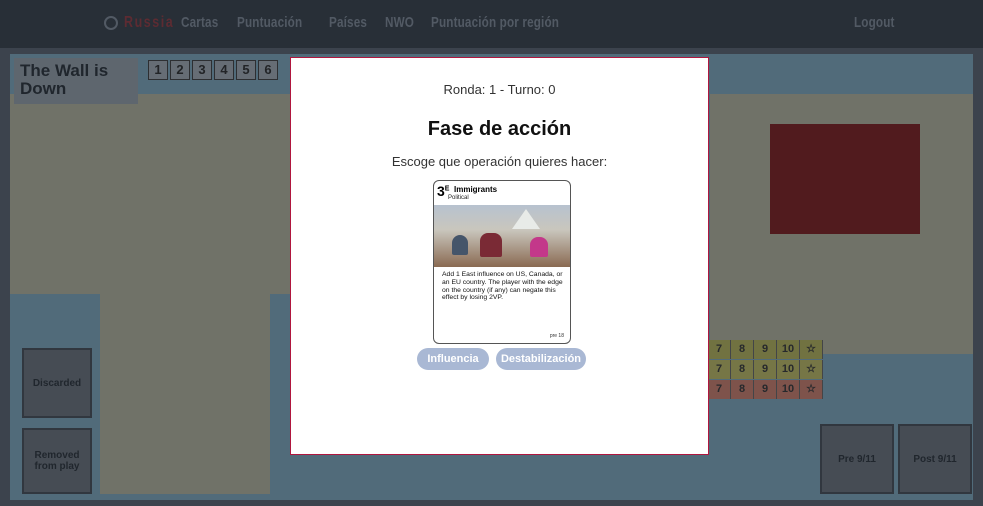 This screenshot has height=506, width=983. What do you see at coordinates (556, 336) in the screenshot?
I see `card-footer: pre 18` at bounding box center [556, 336].